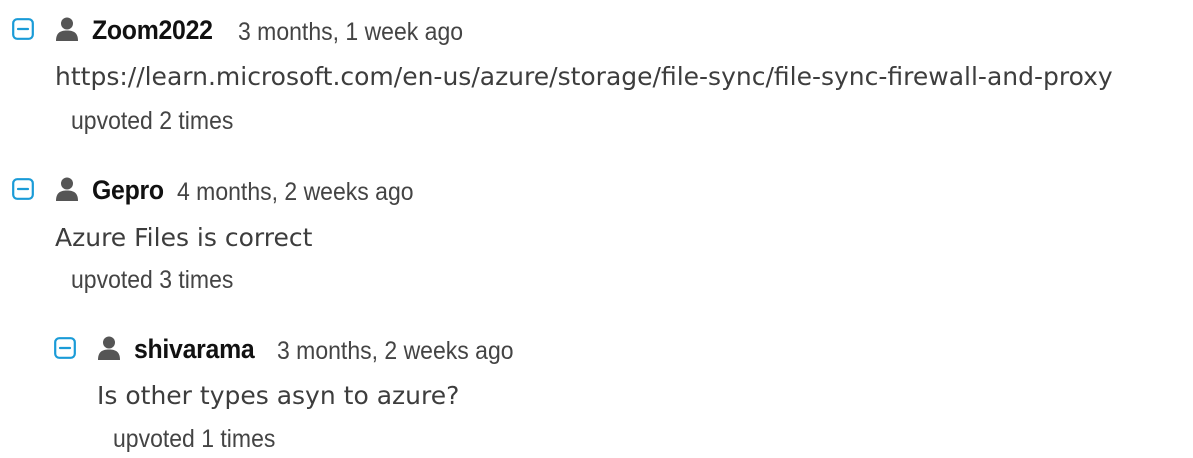 The image size is (1193, 458). Describe the element at coordinates (278, 395) in the screenshot. I see `comment-content: Is other types asyn to azure?` at that location.